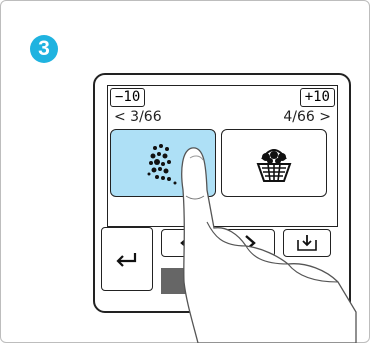 Image resolution: width=370 pixels, height=343 pixels. I want to click on page-plus-10-button: +10, so click(317, 97).